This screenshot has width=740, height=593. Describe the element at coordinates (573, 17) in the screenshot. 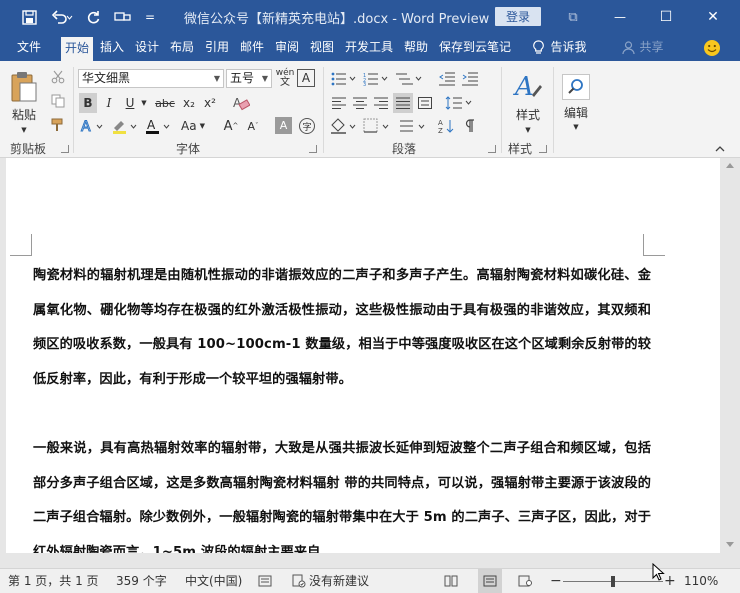

I see `ribbon-display-button: ⧉` at that location.